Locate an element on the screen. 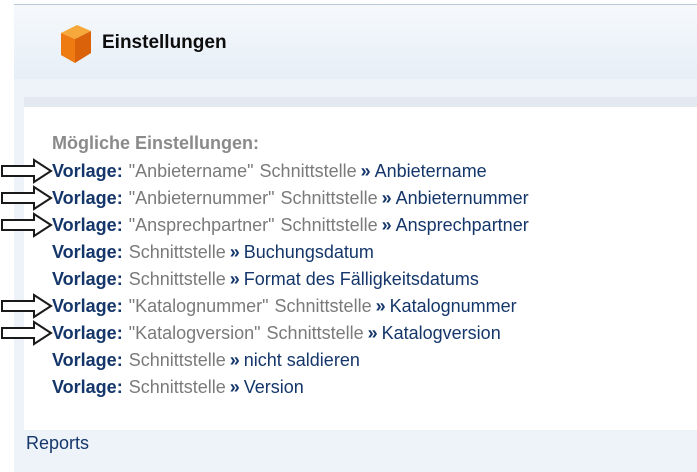 The height and width of the screenshot is (472, 697). setting-link: nicht saldieren is located at coordinates (302, 360).